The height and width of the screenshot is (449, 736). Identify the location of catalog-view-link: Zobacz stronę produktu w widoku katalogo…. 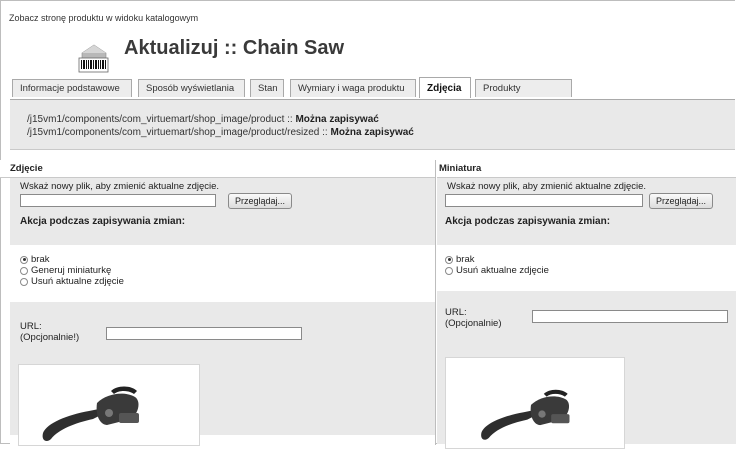
(103, 18).